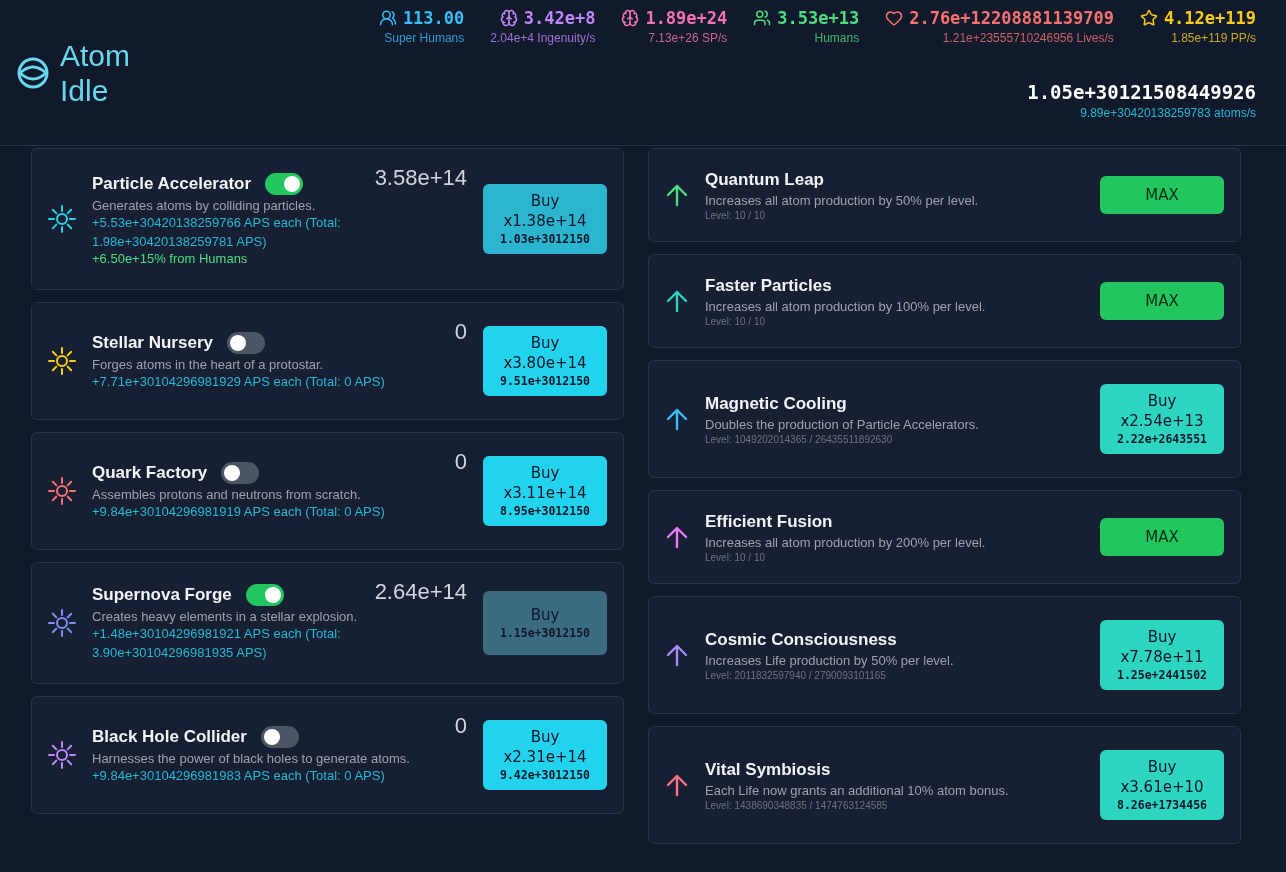  I want to click on generator-description: Creates heavy elements in a stellar explosion., so click(225, 616).